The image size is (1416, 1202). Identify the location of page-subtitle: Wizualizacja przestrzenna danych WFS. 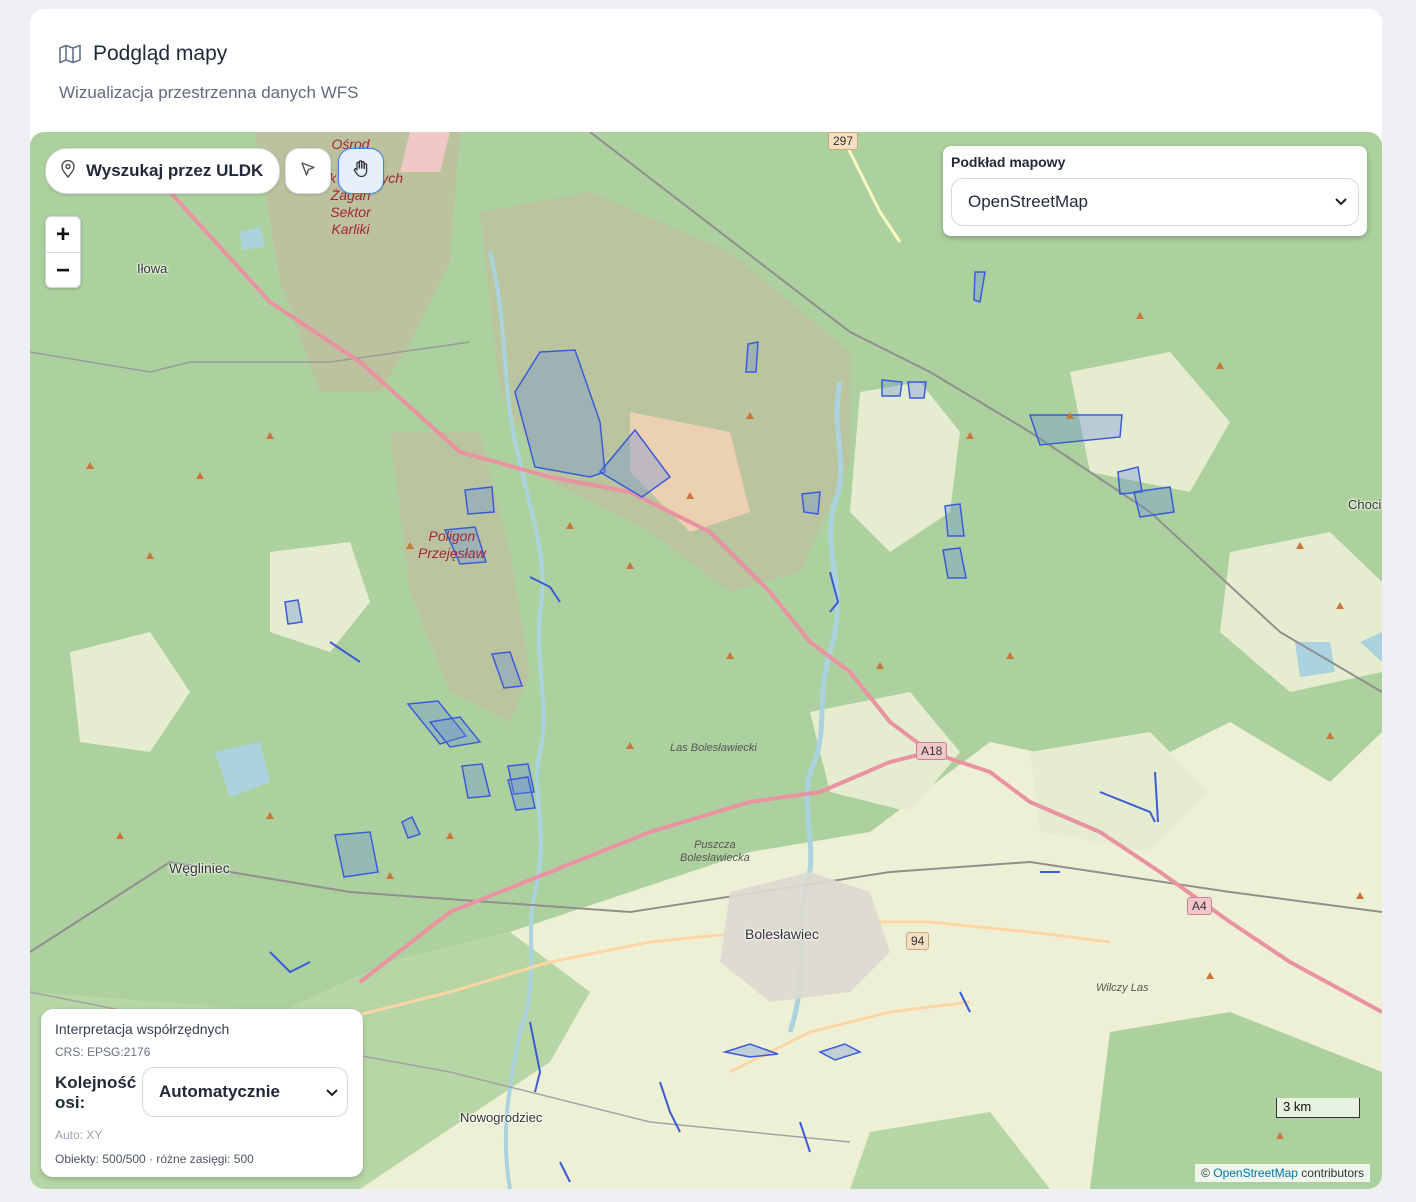
(209, 92).